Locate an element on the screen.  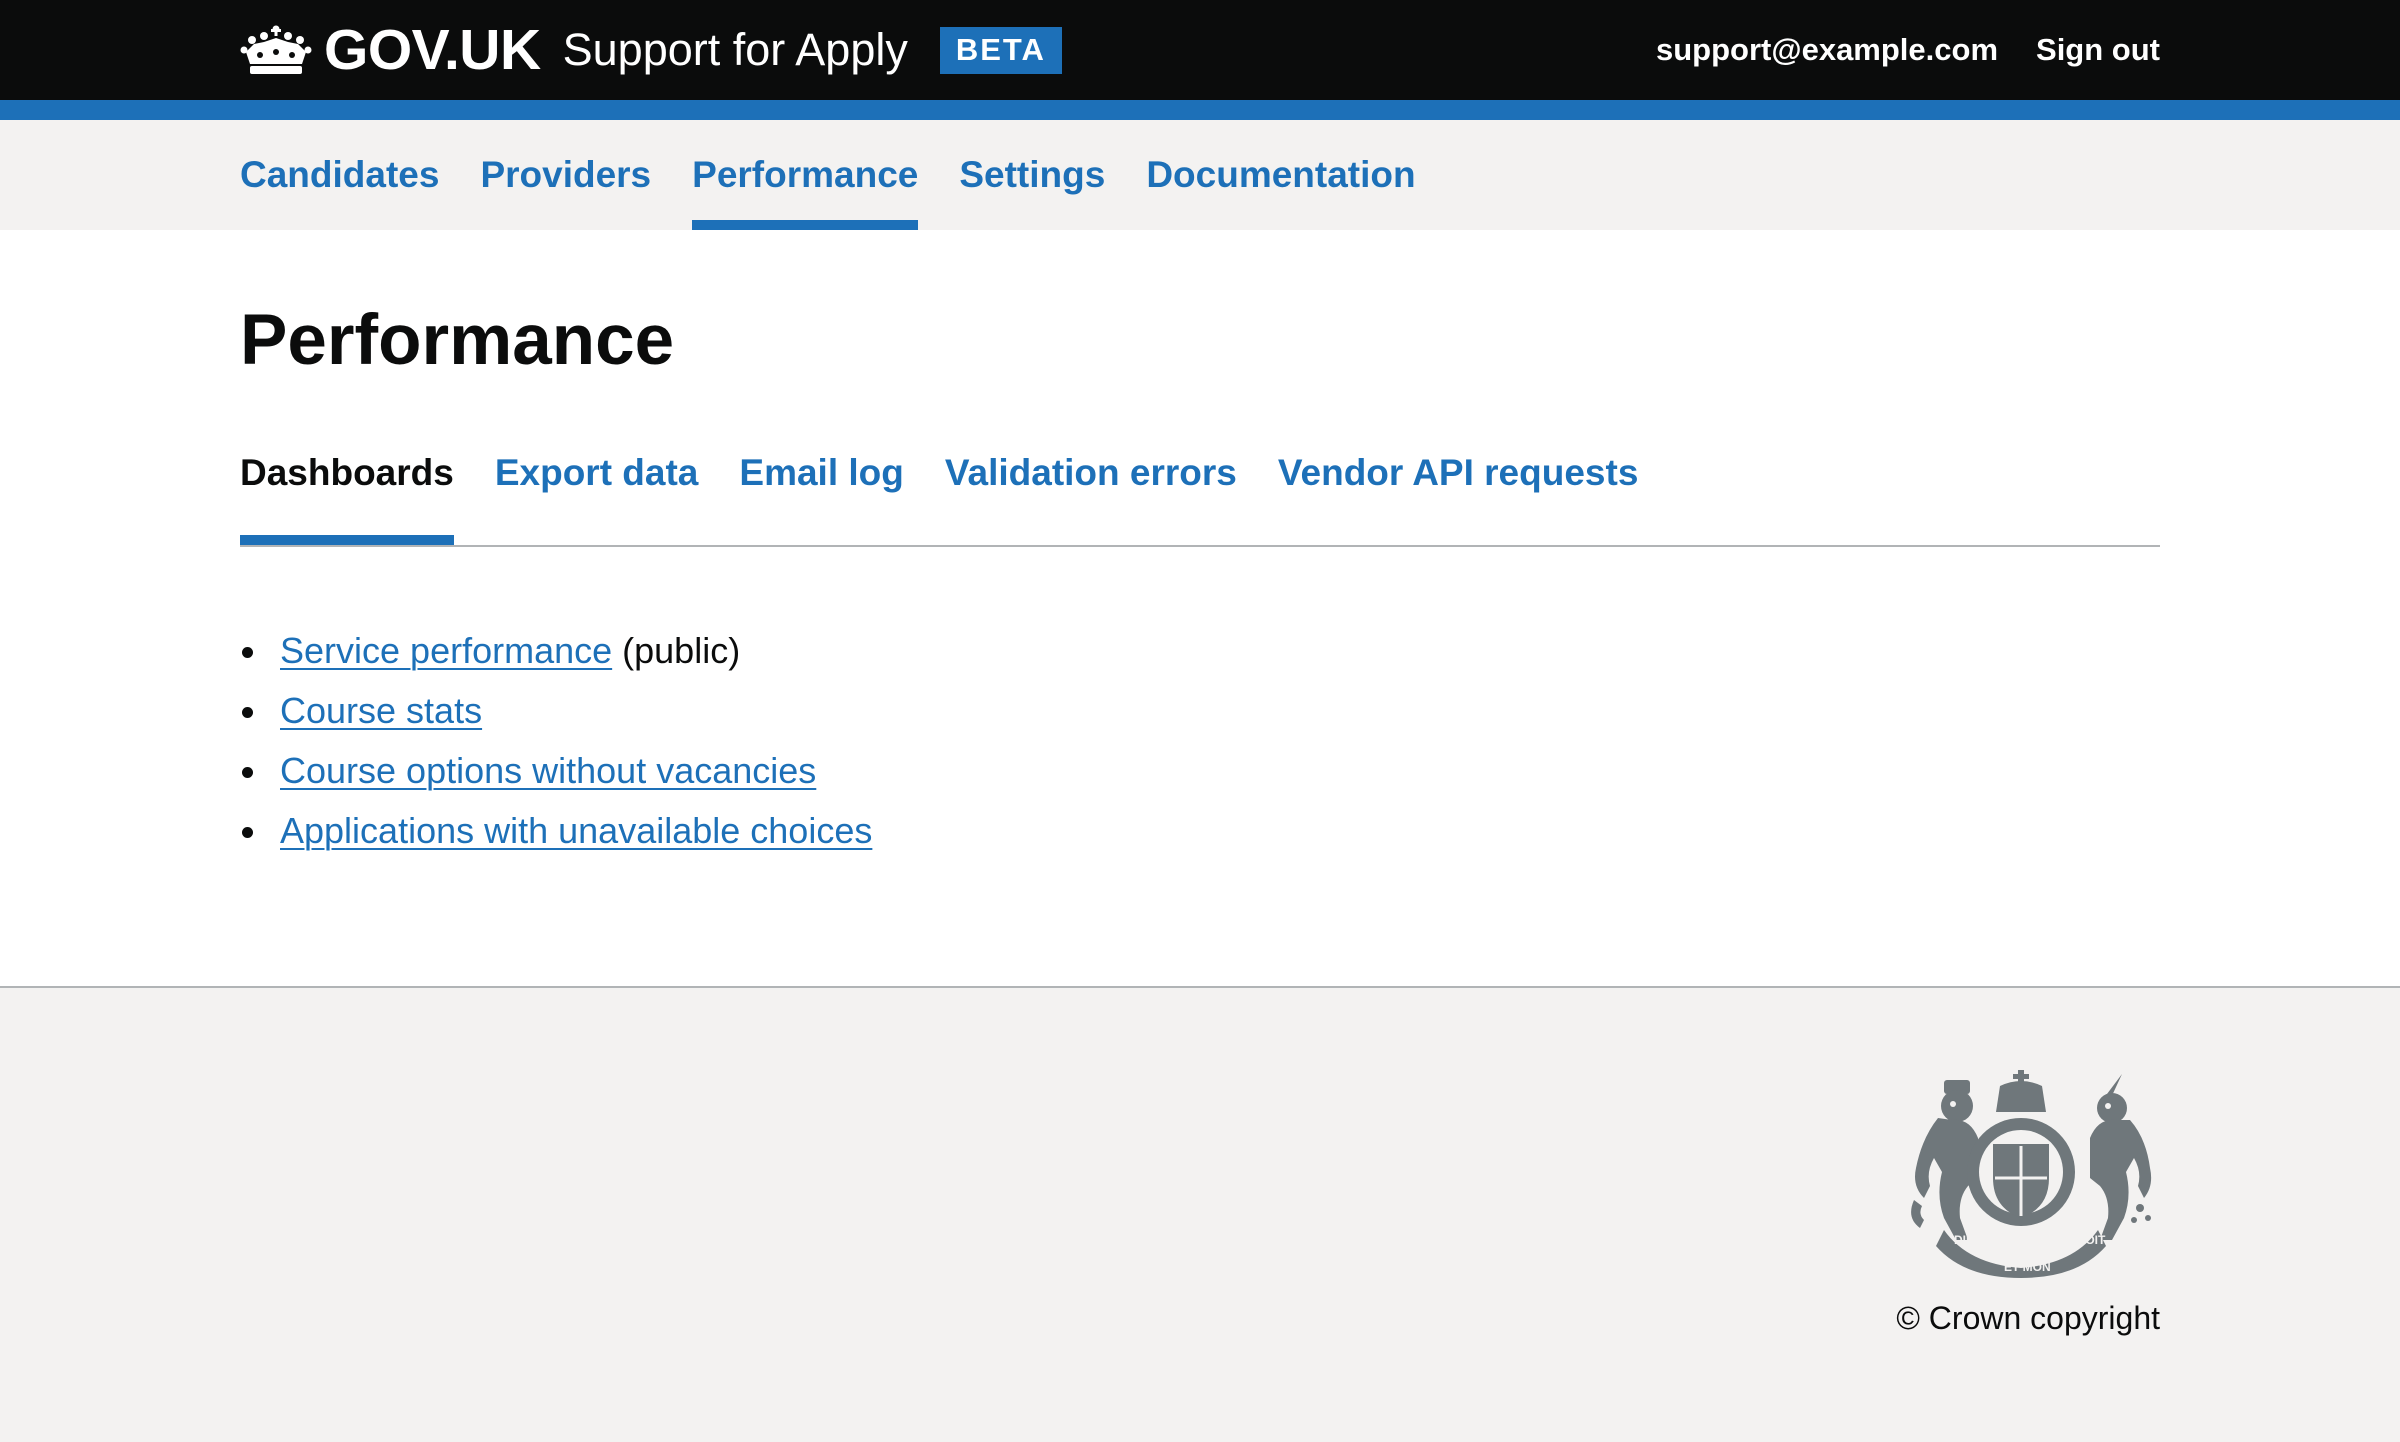
list-item: Service performance (public) is located at coordinates (1200, 651).